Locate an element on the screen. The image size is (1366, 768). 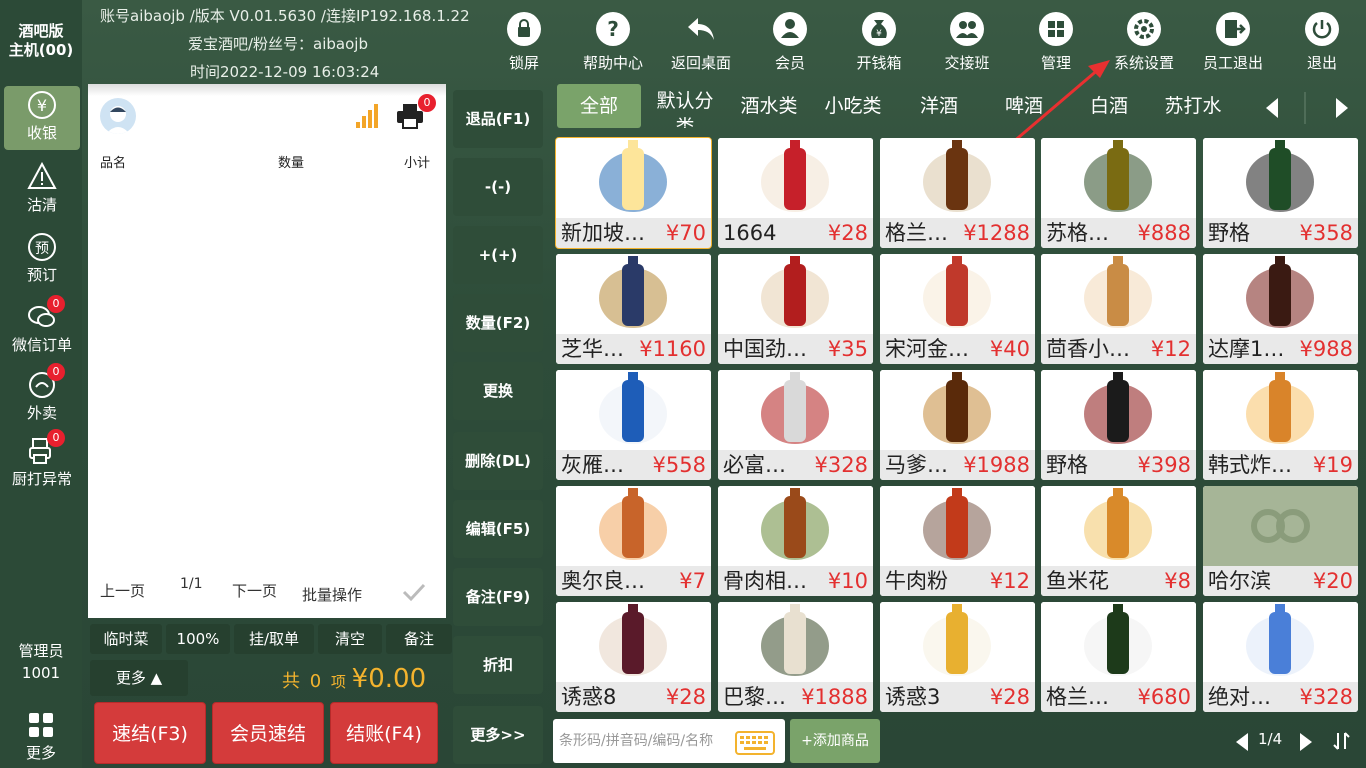
product-card: 诱惑8 ¥28 is located at coordinates (633, 657).